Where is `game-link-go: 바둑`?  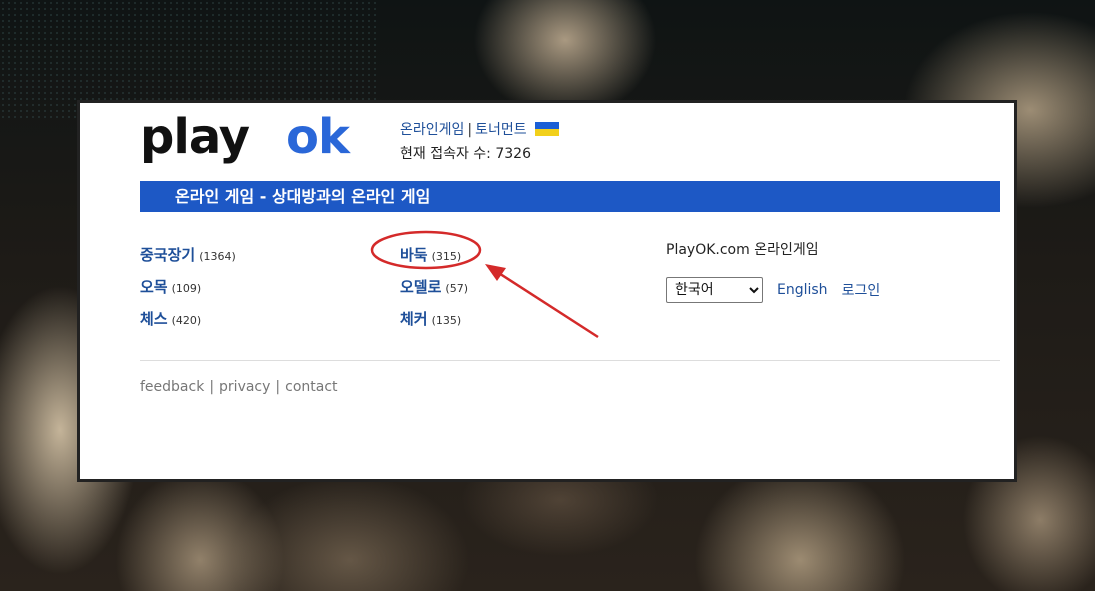 game-link-go: 바둑 is located at coordinates (414, 255).